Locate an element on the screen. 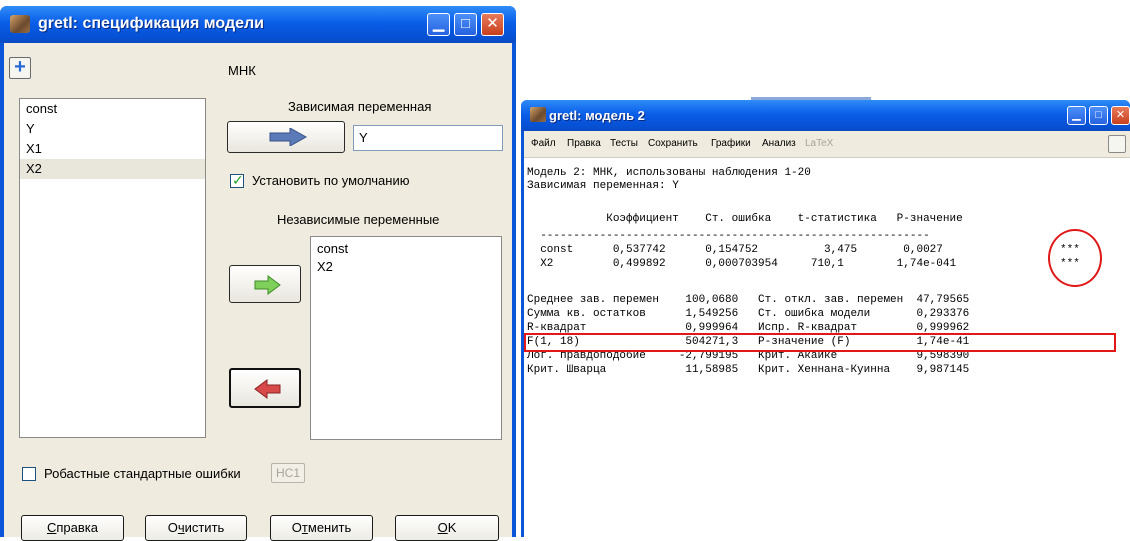  method-label: МНК is located at coordinates (242, 70).